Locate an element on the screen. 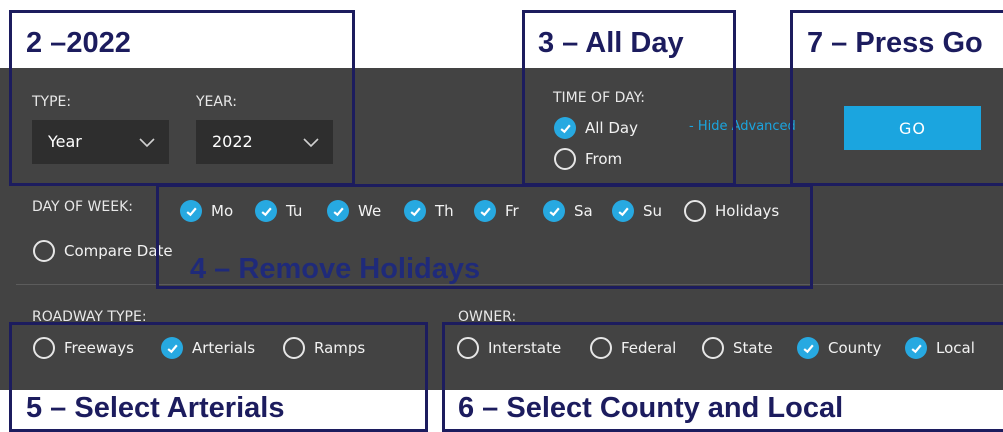  radio-unchecked-icon is located at coordinates (44, 251).